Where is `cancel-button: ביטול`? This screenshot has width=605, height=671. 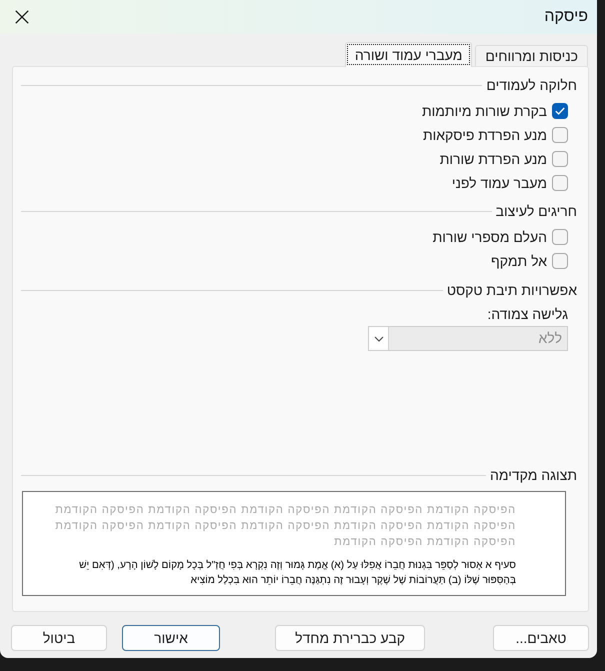
cancel-button: ביטול is located at coordinates (59, 638).